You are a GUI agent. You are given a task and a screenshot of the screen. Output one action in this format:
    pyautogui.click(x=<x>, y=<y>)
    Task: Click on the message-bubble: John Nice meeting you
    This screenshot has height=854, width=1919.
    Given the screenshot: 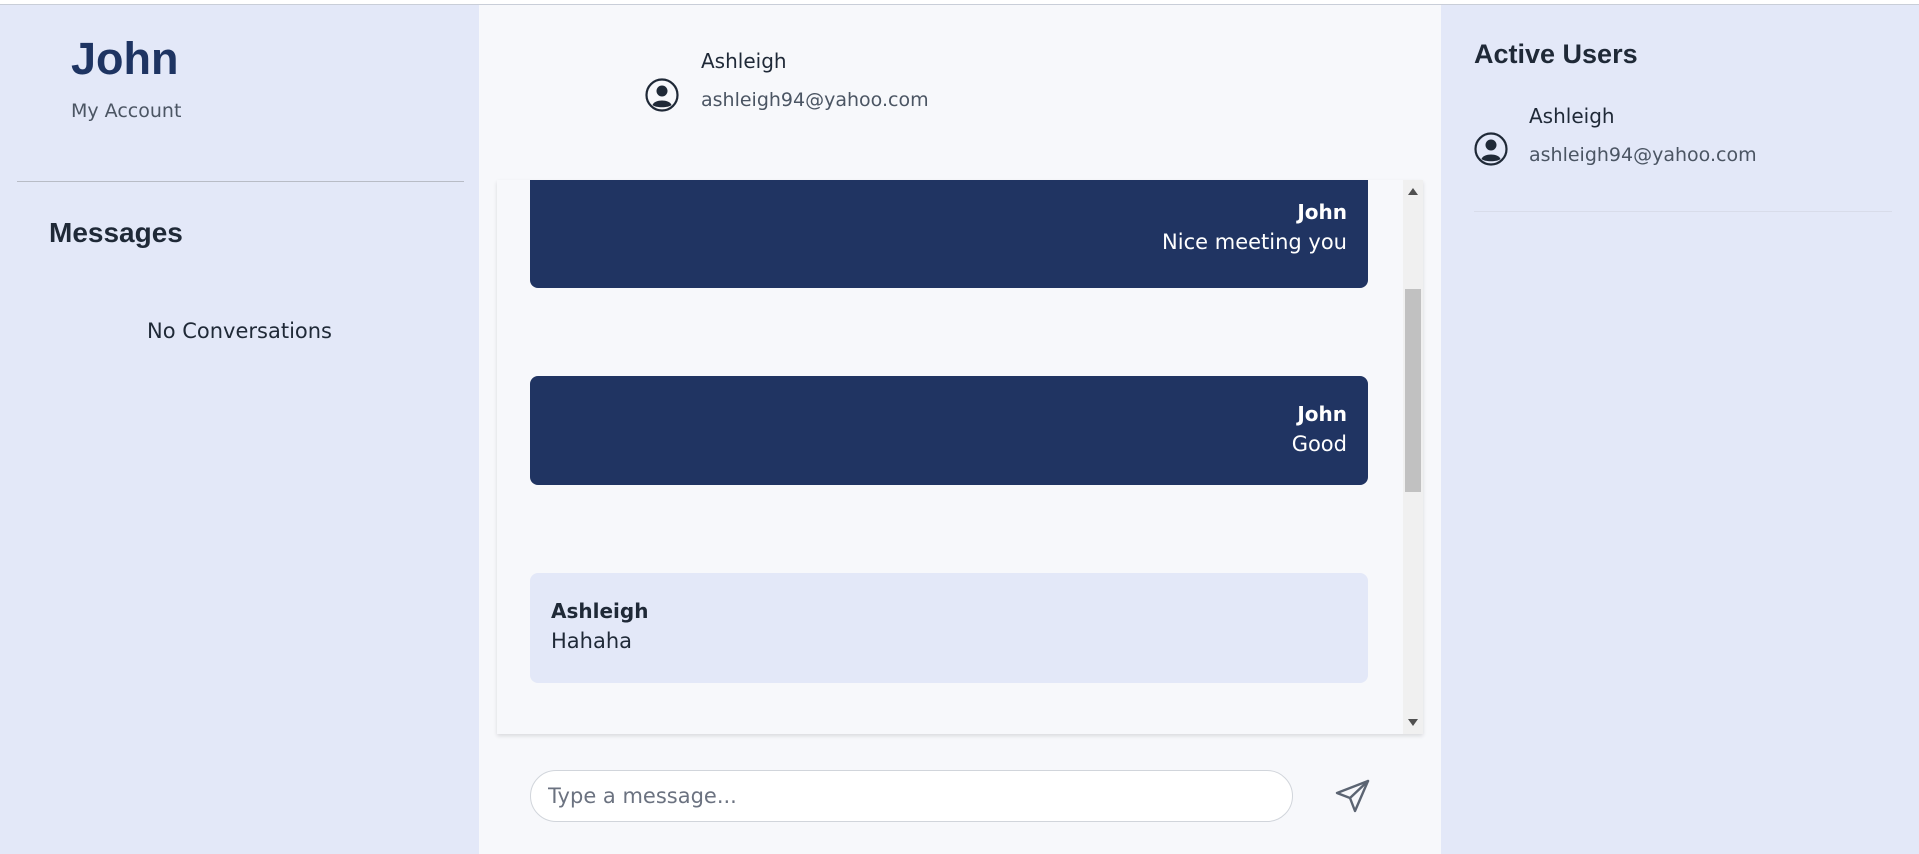 What is the action you would take?
    pyautogui.click(x=949, y=234)
    